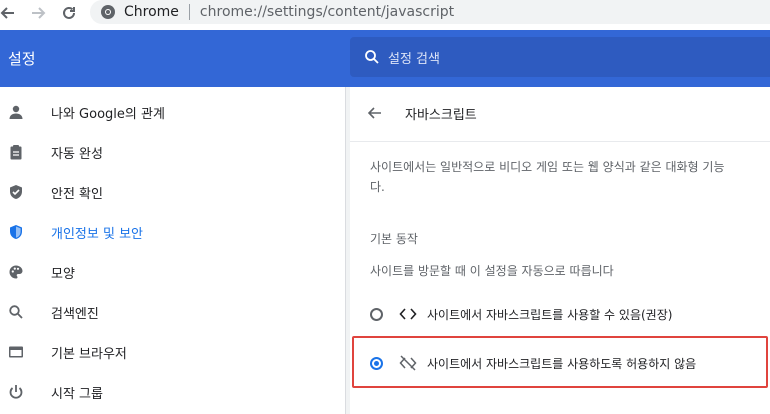 This screenshot has height=414, width=770. Describe the element at coordinates (108, 12) in the screenshot. I see `chrome-logo-icon` at that location.